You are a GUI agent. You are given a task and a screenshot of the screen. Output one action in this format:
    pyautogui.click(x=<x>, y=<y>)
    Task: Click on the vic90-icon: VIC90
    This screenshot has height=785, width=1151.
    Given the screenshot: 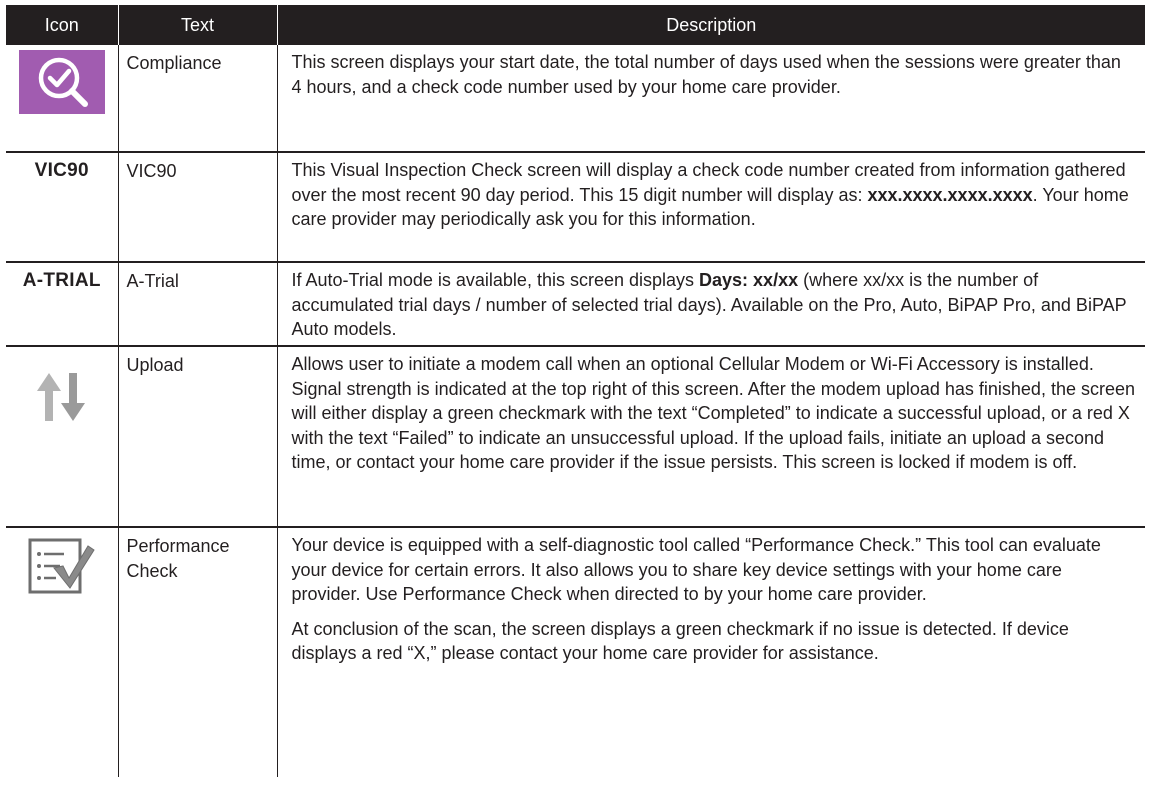 What is the action you would take?
    pyautogui.click(x=61, y=170)
    